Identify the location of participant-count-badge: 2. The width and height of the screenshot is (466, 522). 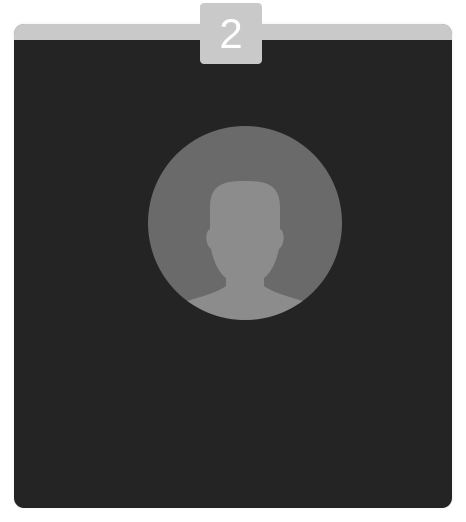
(231, 33).